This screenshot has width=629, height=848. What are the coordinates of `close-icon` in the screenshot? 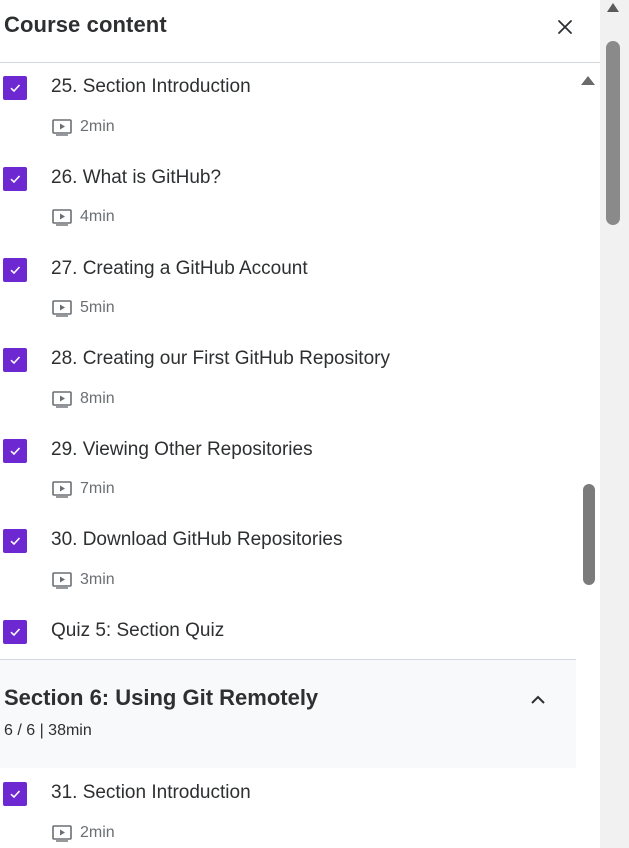 It's located at (565, 27).